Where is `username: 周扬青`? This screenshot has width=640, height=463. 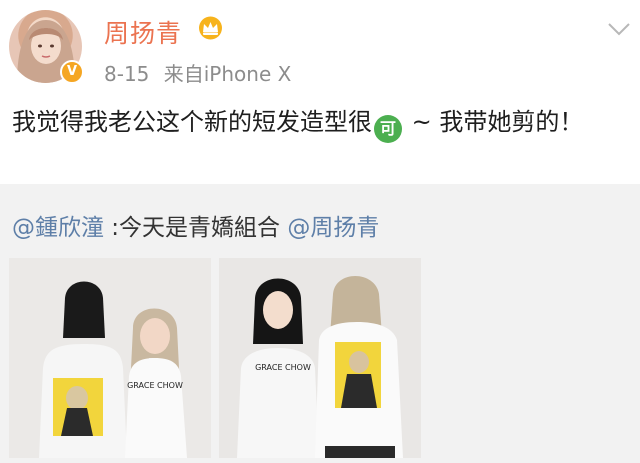 username: 周扬青 is located at coordinates (143, 32).